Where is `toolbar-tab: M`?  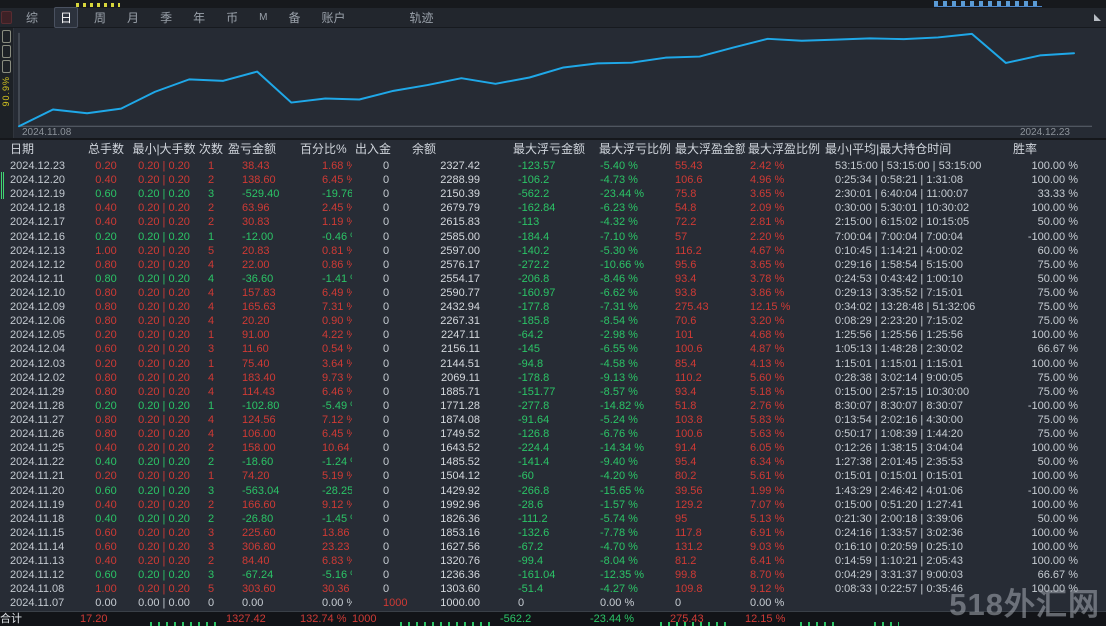
toolbar-tab: M is located at coordinates (263, 17).